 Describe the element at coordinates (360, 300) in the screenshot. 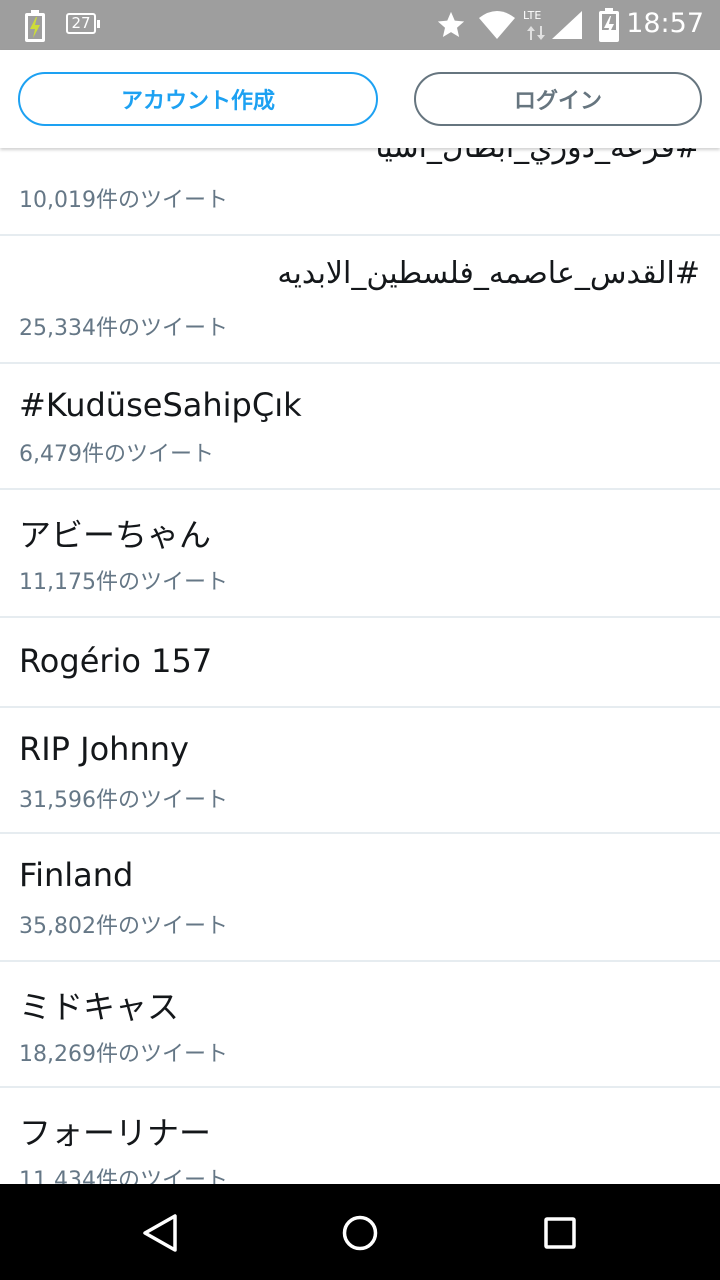

I see `trend-item: #القدس_عاصمه_فلسطين_الابديه 25,334件のツイート` at that location.